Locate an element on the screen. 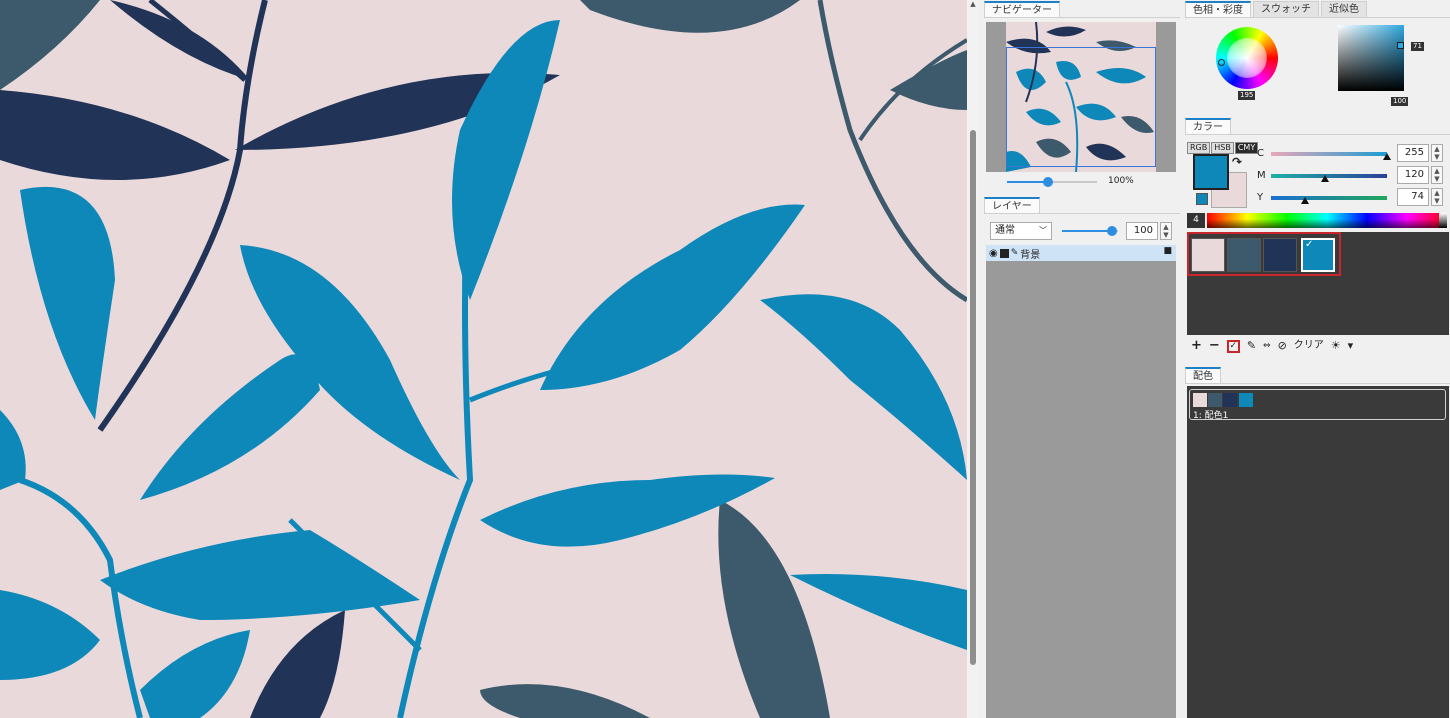 The height and width of the screenshot is (718, 1450). no-color-button: ⊘ is located at coordinates (1282, 346).